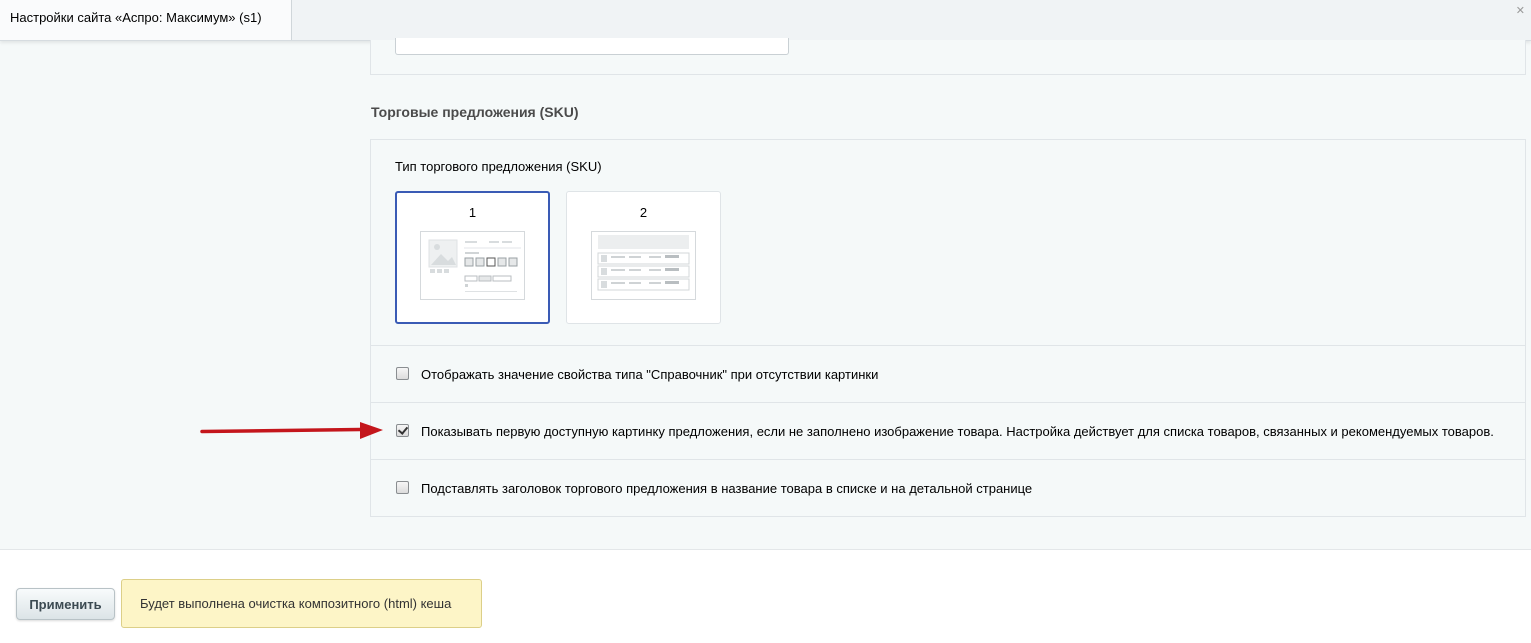 This screenshot has width=1531, height=643. What do you see at coordinates (765, 20) in the screenshot?
I see `tab-bar: Настройки сайта «Аспро: Максимум» (s1) ✕` at bounding box center [765, 20].